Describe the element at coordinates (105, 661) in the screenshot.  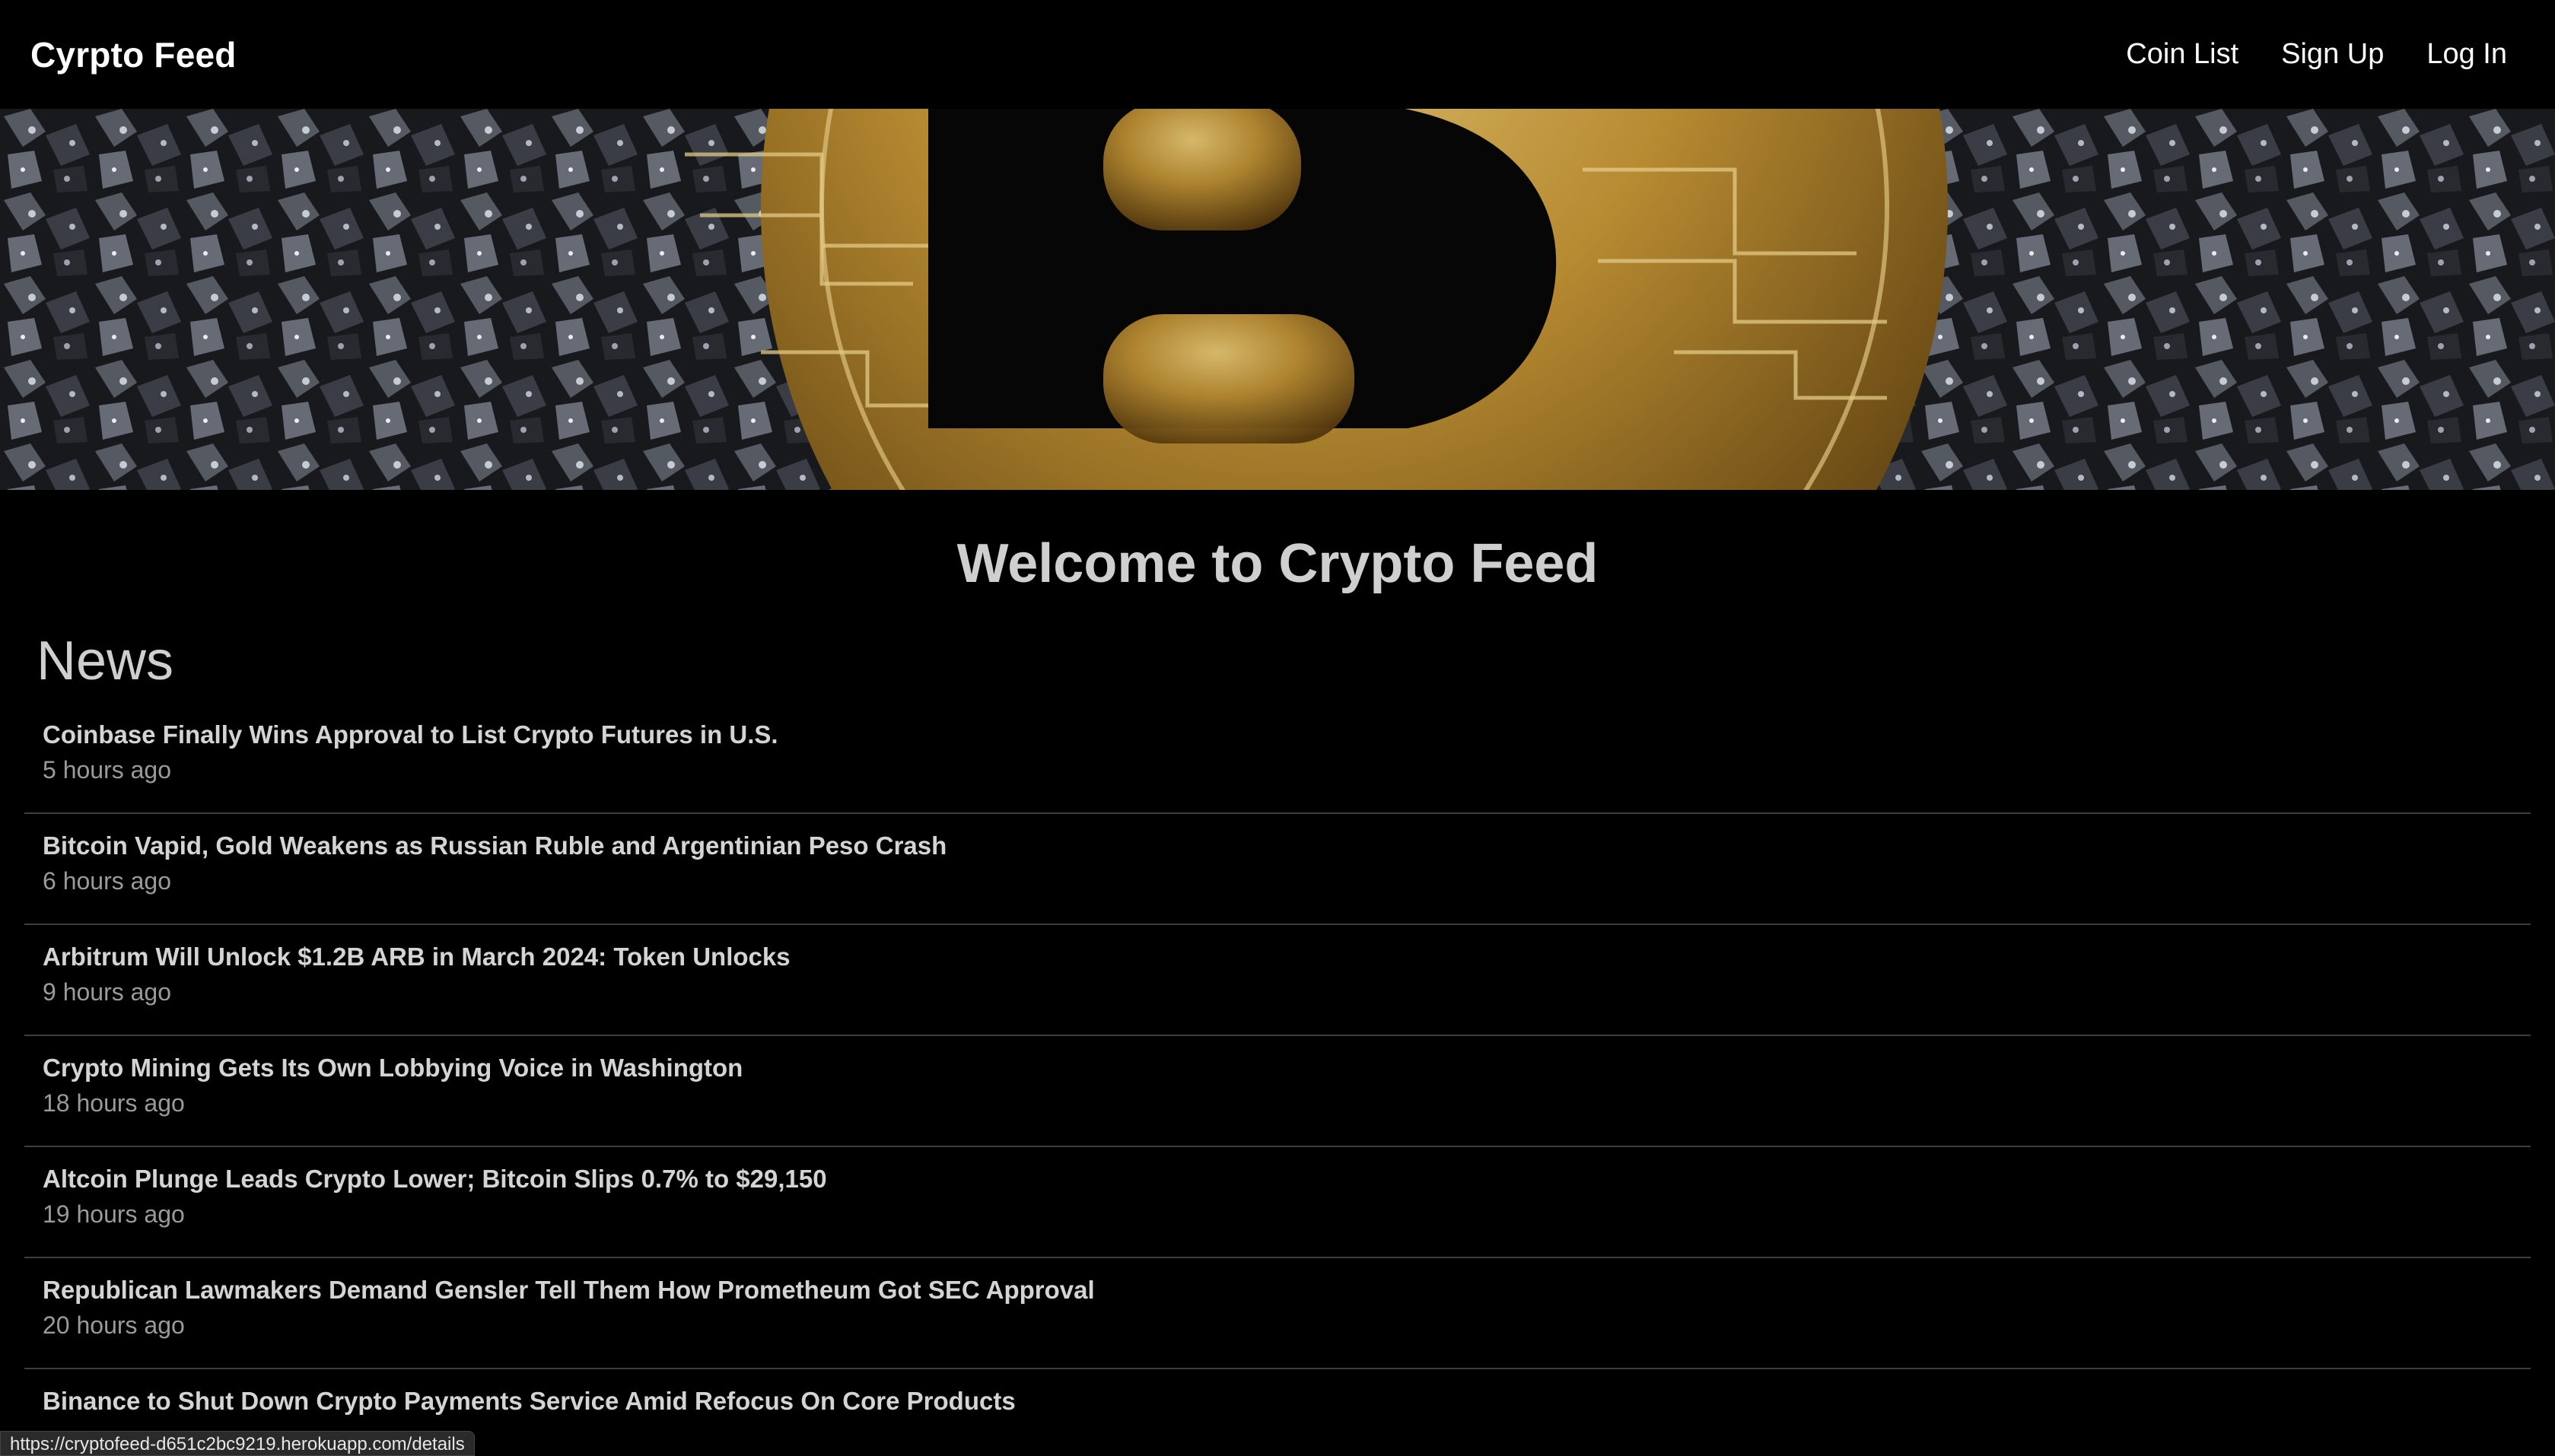
I see `news-heading: News` at that location.